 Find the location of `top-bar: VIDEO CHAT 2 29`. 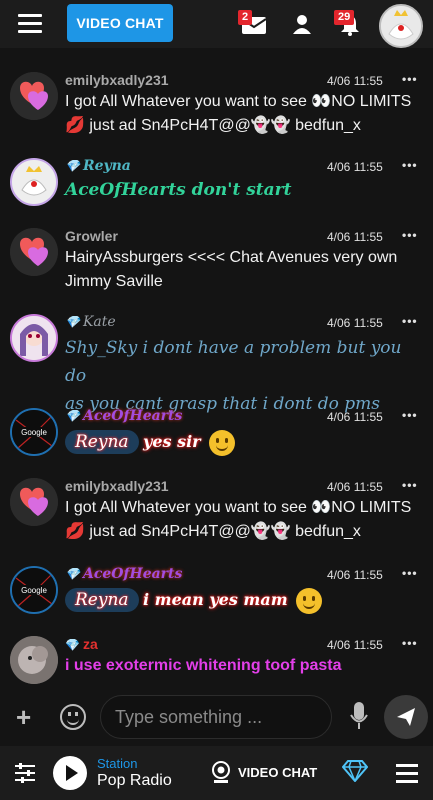

top-bar: VIDEO CHAT 2 29 is located at coordinates (216, 24).